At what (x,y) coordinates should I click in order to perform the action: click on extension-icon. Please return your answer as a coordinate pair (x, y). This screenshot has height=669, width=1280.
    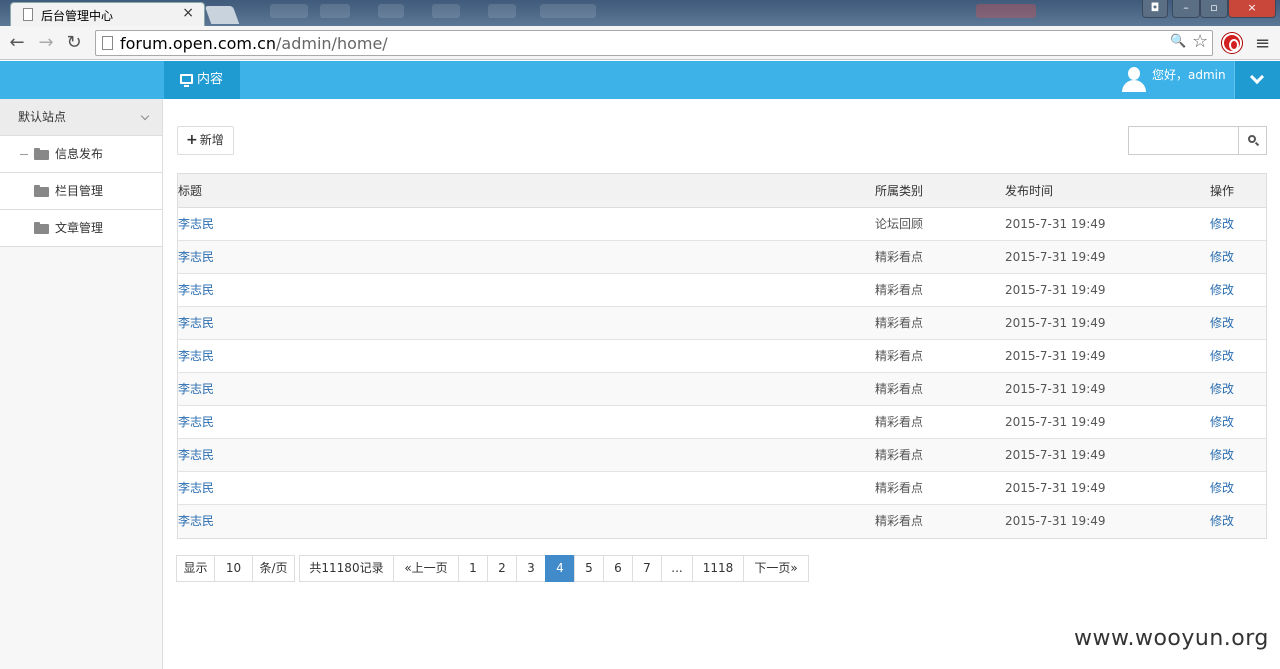
    Looking at the image, I should click on (1232, 43).